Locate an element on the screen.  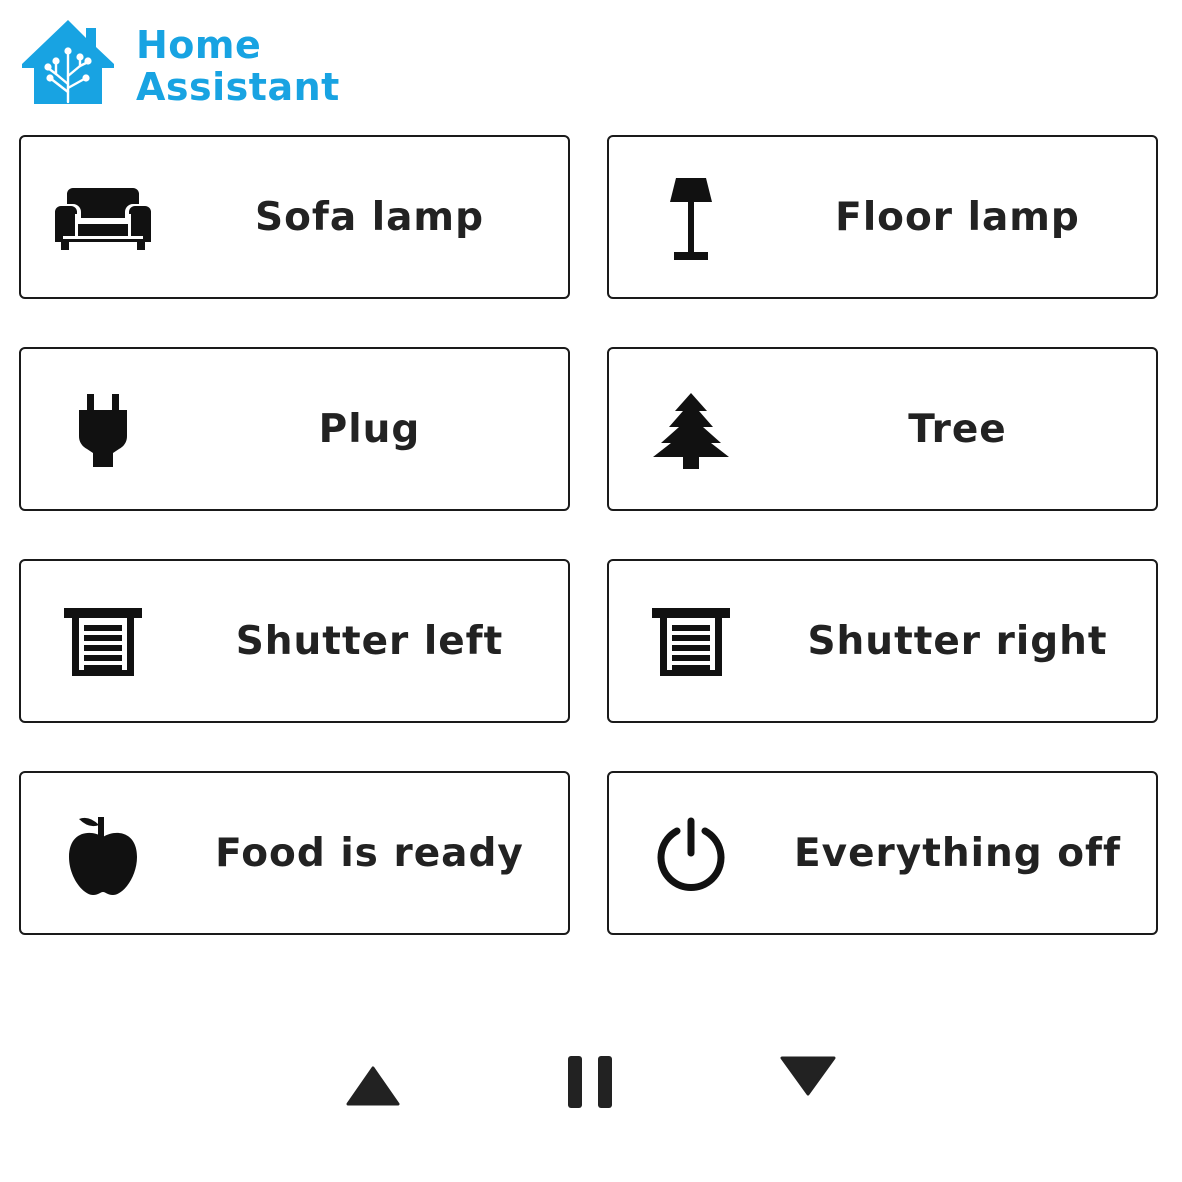
tile-sofa-lamp: Sofa lamp is located at coordinates (294, 217).